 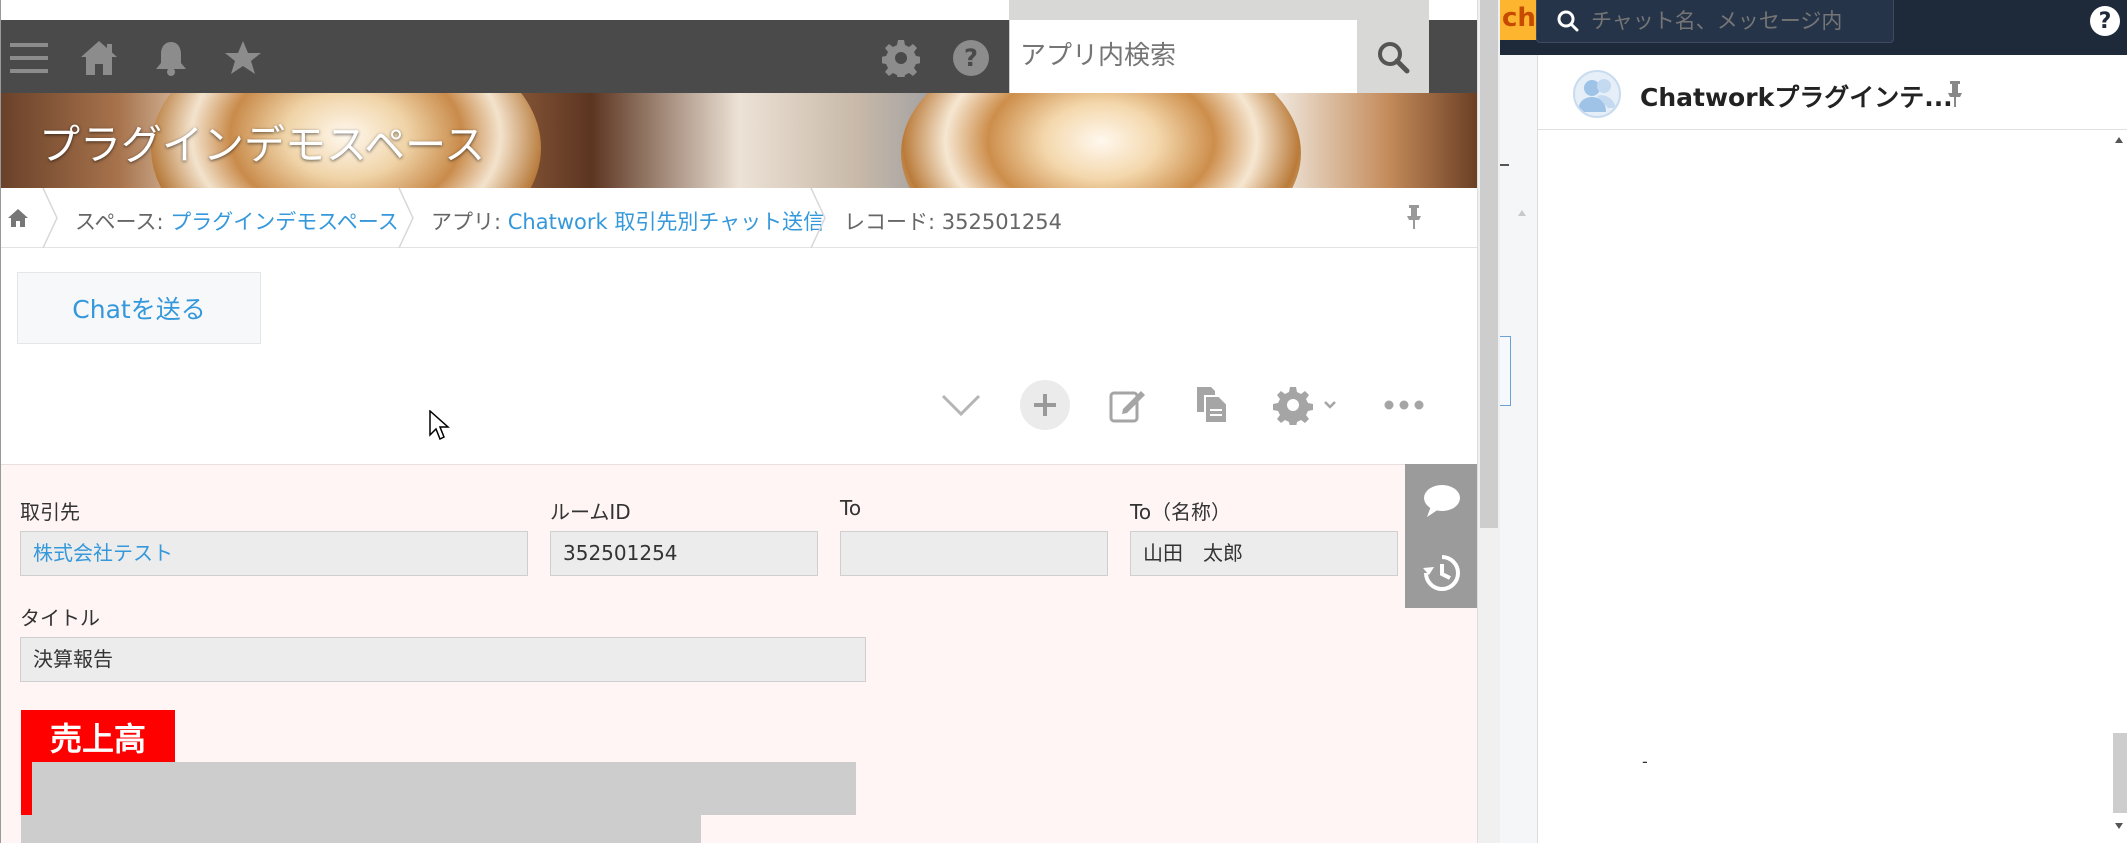 I want to click on field-label-room-id: ルームID, so click(x=590, y=512).